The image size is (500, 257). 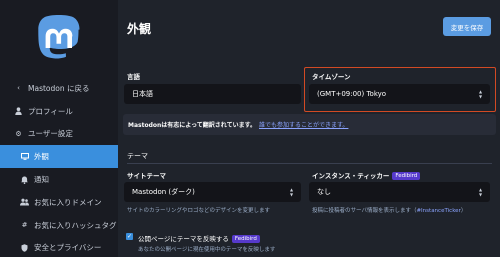 What do you see at coordinates (68, 248) in the screenshot?
I see `sidebar-item-label: 安全とプライバシー` at bounding box center [68, 248].